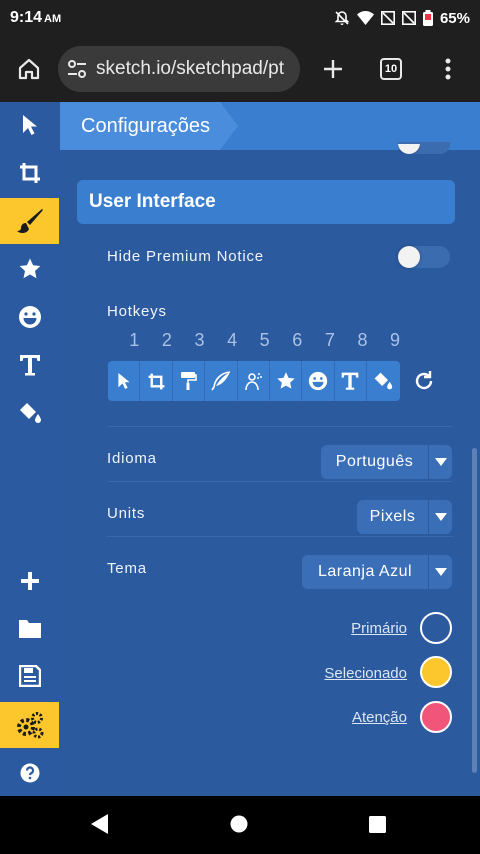 This screenshot has height=854, width=480. What do you see at coordinates (126, 513) in the screenshot?
I see `units-label: Units` at bounding box center [126, 513].